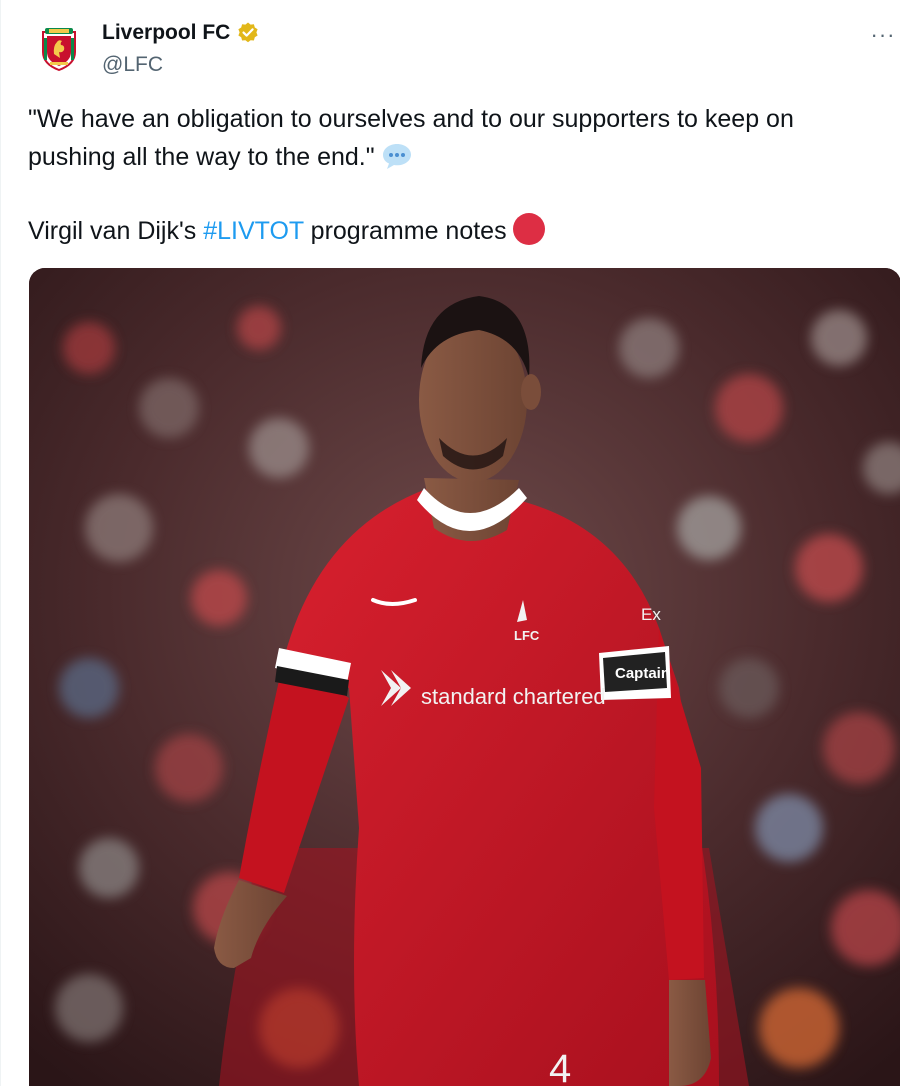 The width and height of the screenshot is (900, 1086). I want to click on sleeve-text: Ex, so click(651, 614).